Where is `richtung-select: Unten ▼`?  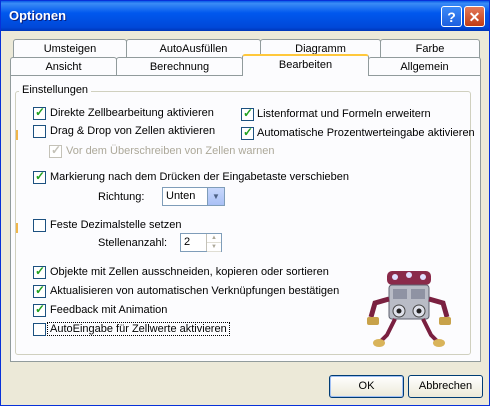
richtung-select: Unten ▼ is located at coordinates (193, 196).